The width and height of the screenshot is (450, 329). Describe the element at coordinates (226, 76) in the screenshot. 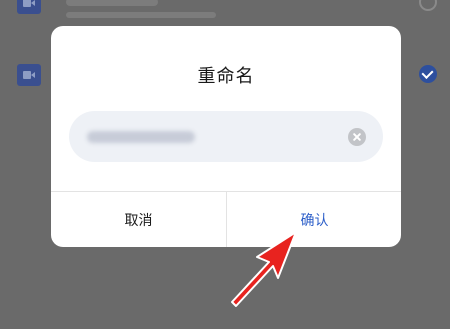

I see `dialog-title: 重命名` at that location.